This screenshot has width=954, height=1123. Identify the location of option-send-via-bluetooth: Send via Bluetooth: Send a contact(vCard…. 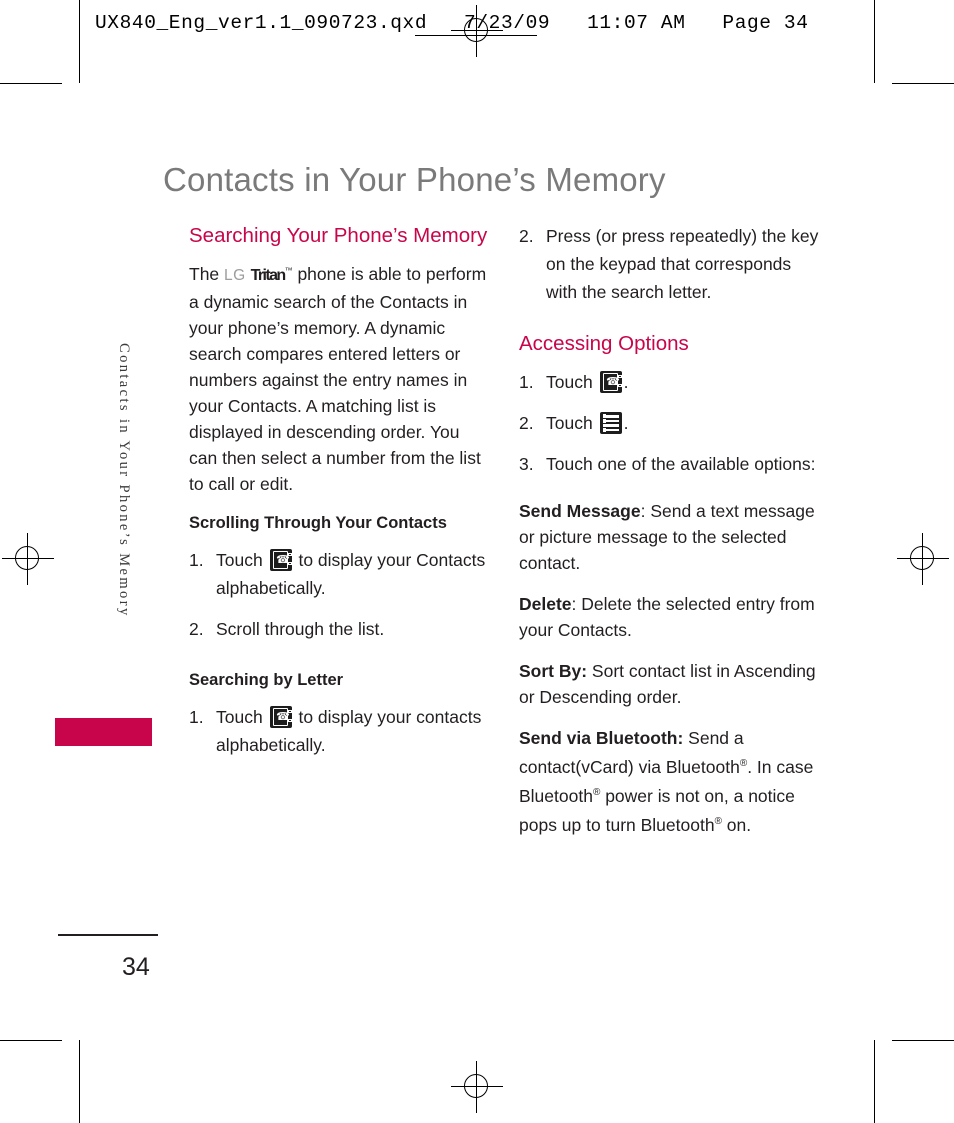
(669, 781).